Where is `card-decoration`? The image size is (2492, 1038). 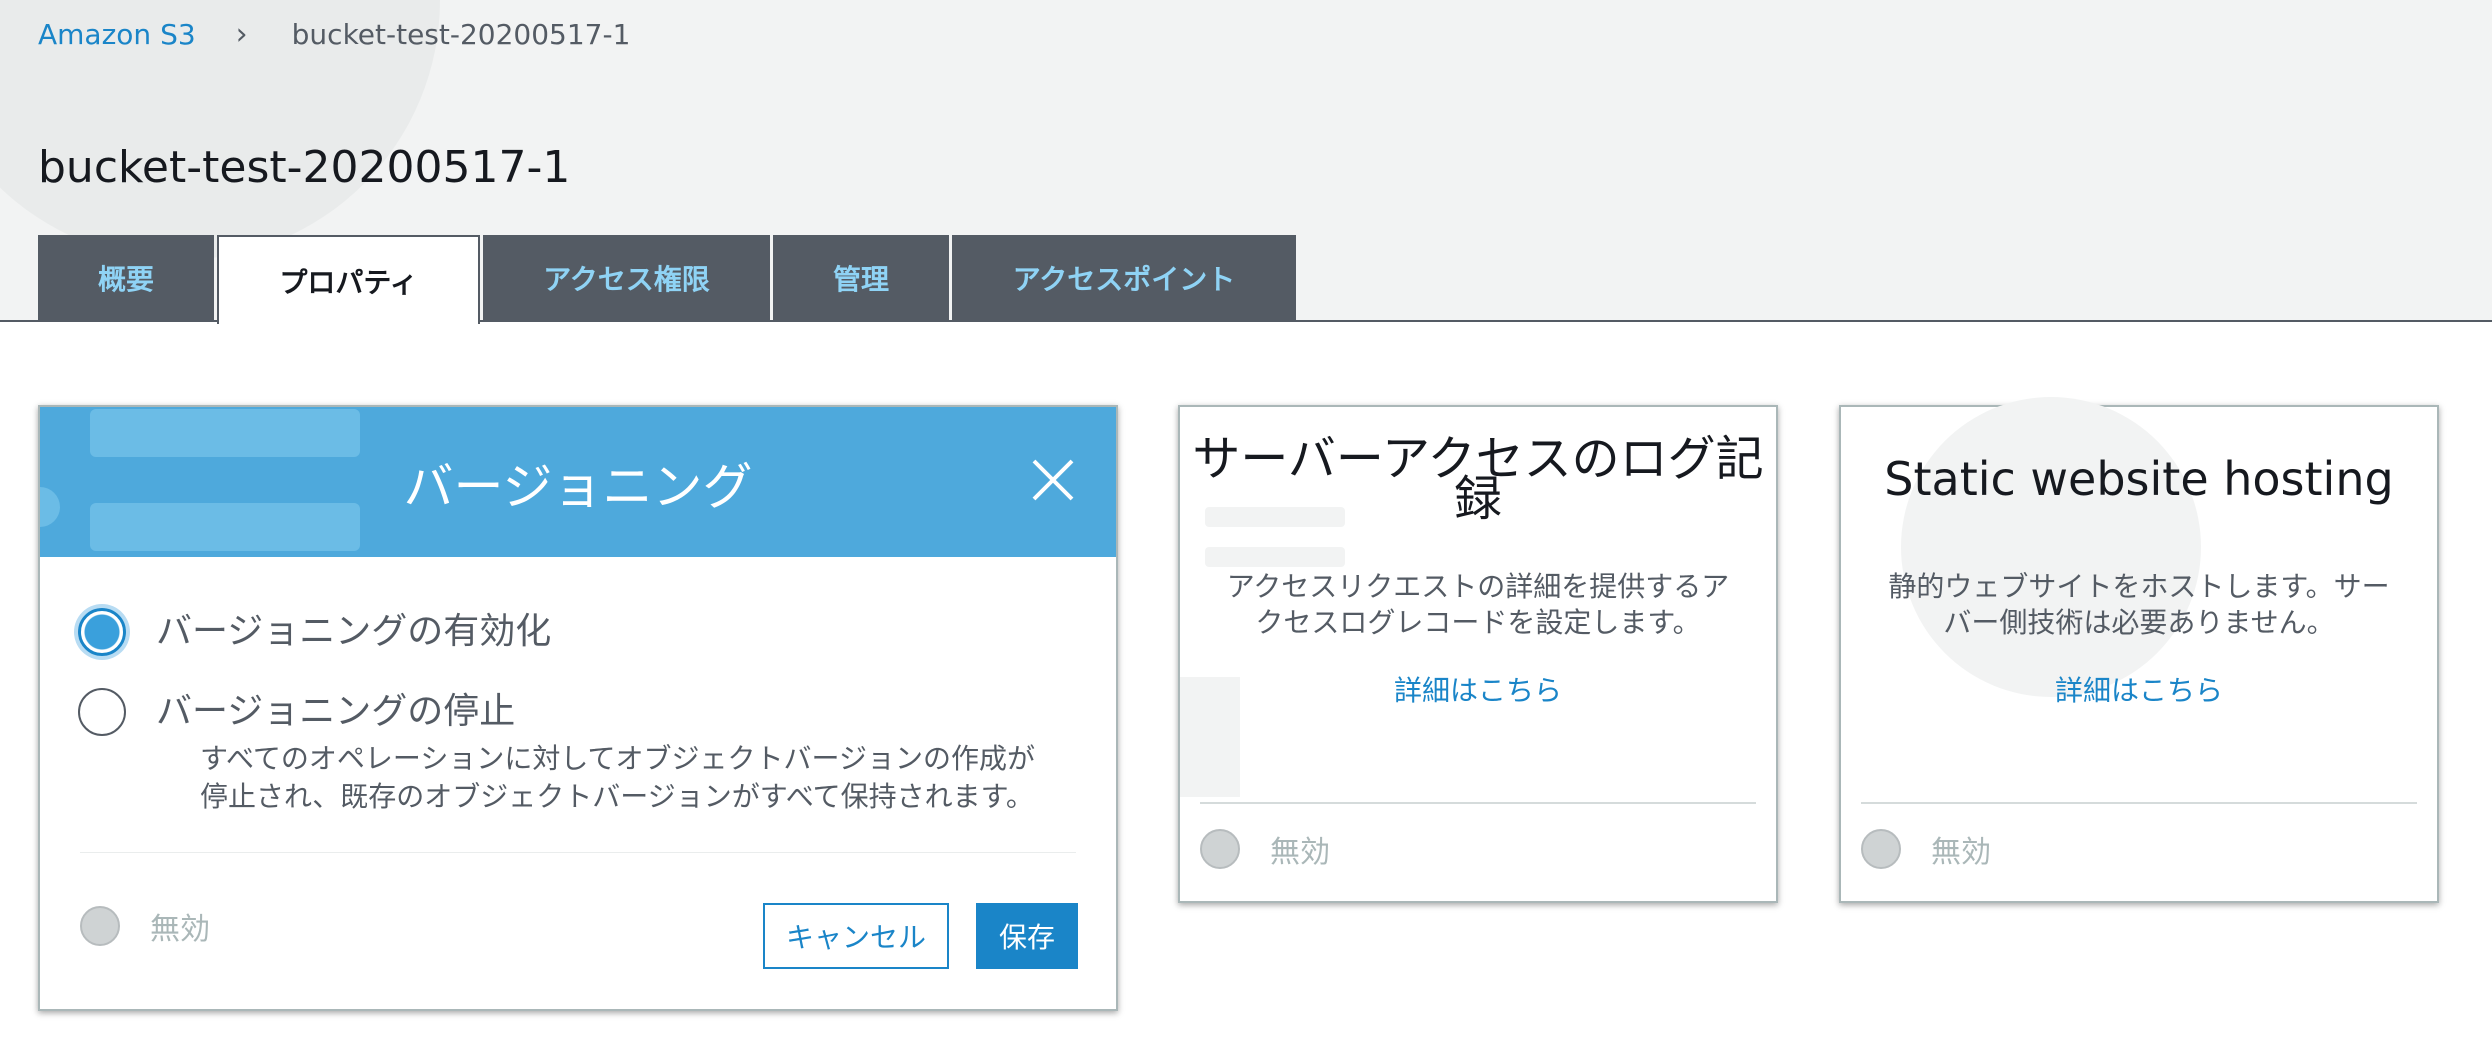
card-decoration is located at coordinates (1275, 557).